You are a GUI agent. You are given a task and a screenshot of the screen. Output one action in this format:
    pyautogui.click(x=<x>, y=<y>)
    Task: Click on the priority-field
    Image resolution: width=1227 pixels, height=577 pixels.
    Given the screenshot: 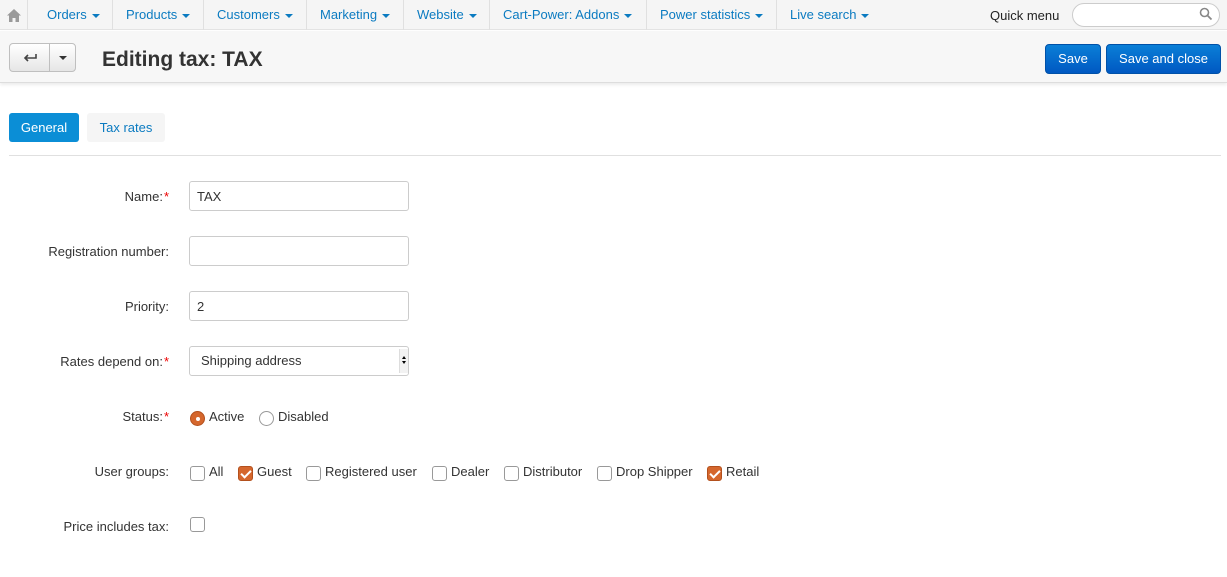 What is the action you would take?
    pyautogui.click(x=299, y=306)
    